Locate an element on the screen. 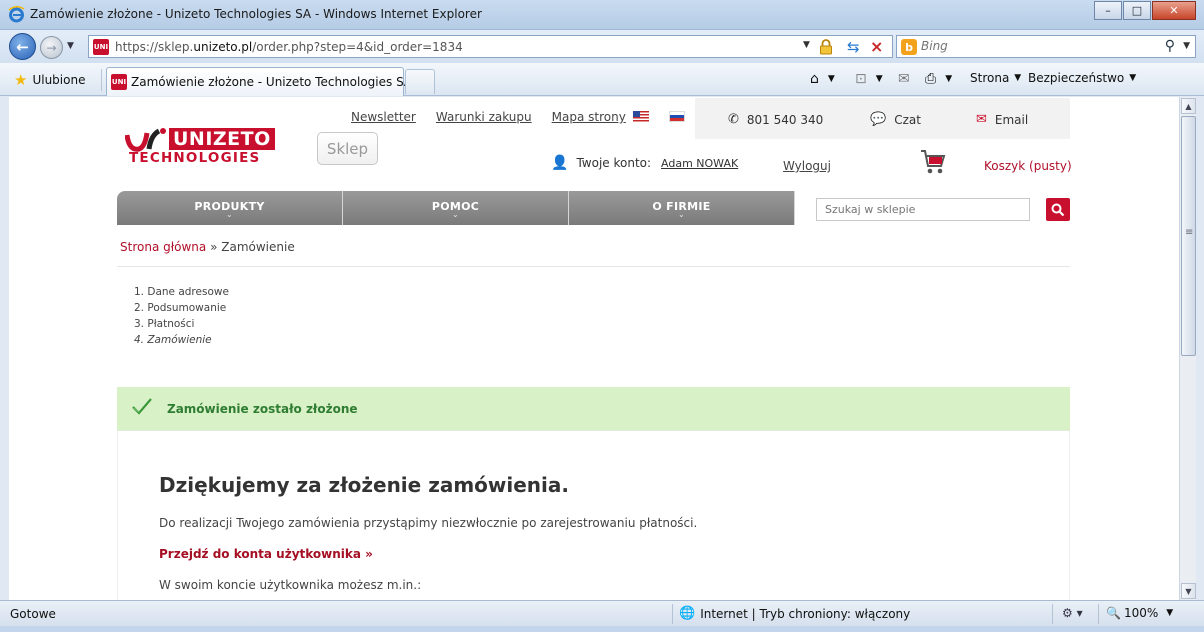 The width and height of the screenshot is (1204, 632). site-search-box is located at coordinates (923, 209).